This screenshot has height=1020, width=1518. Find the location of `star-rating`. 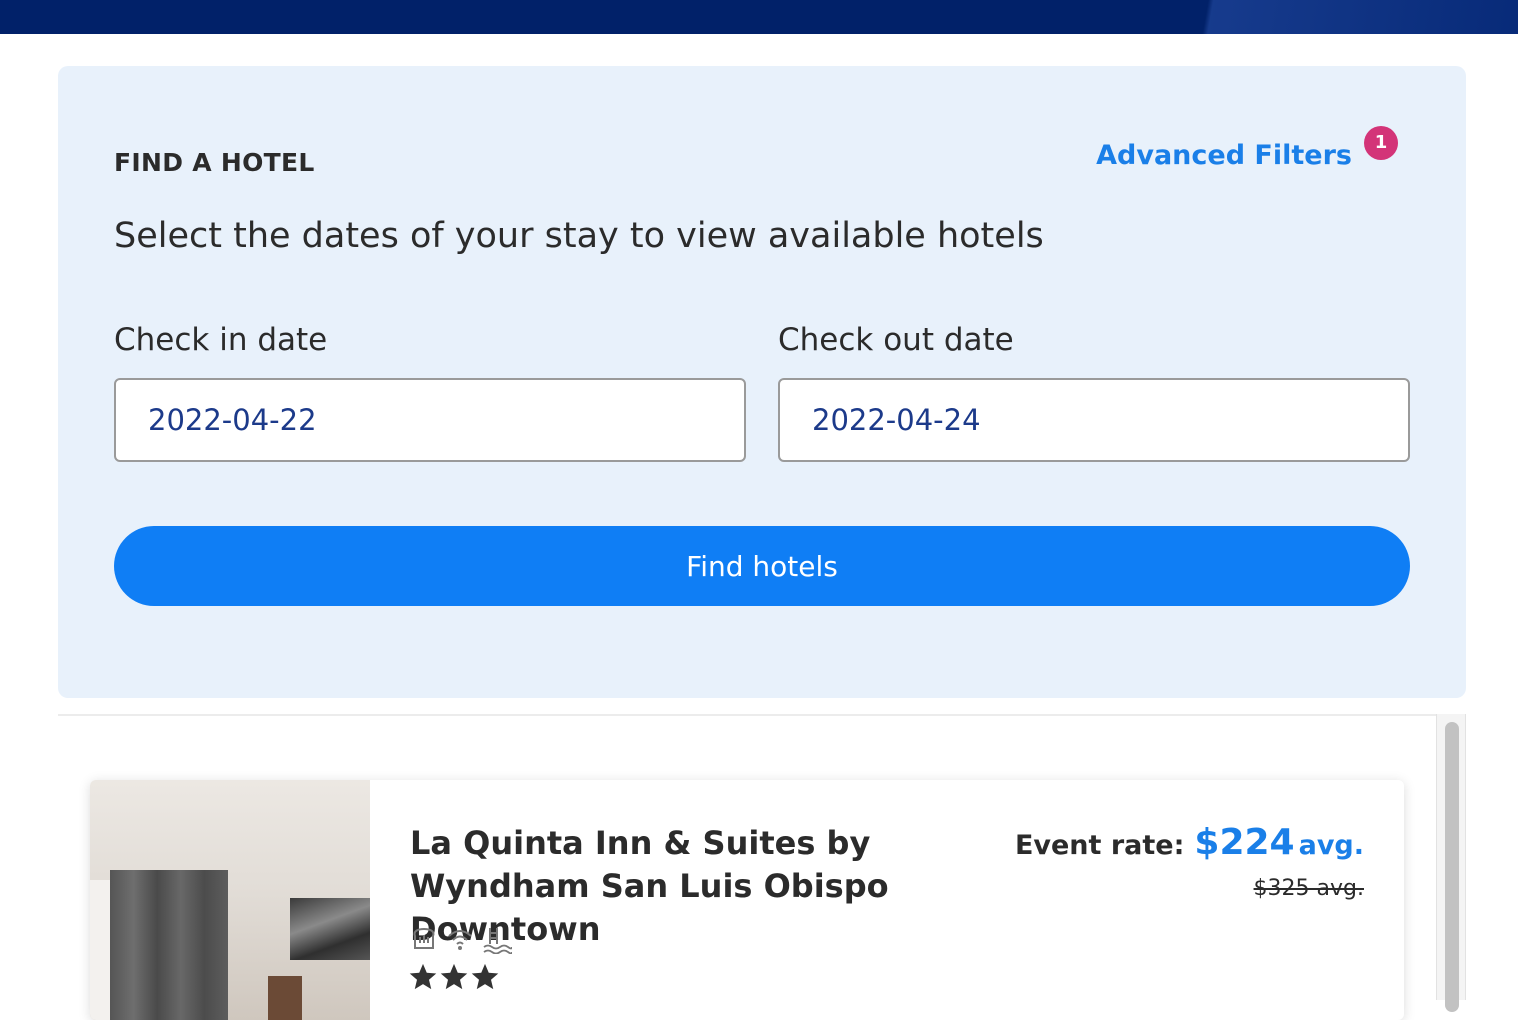

star-rating is located at coordinates (454, 977).